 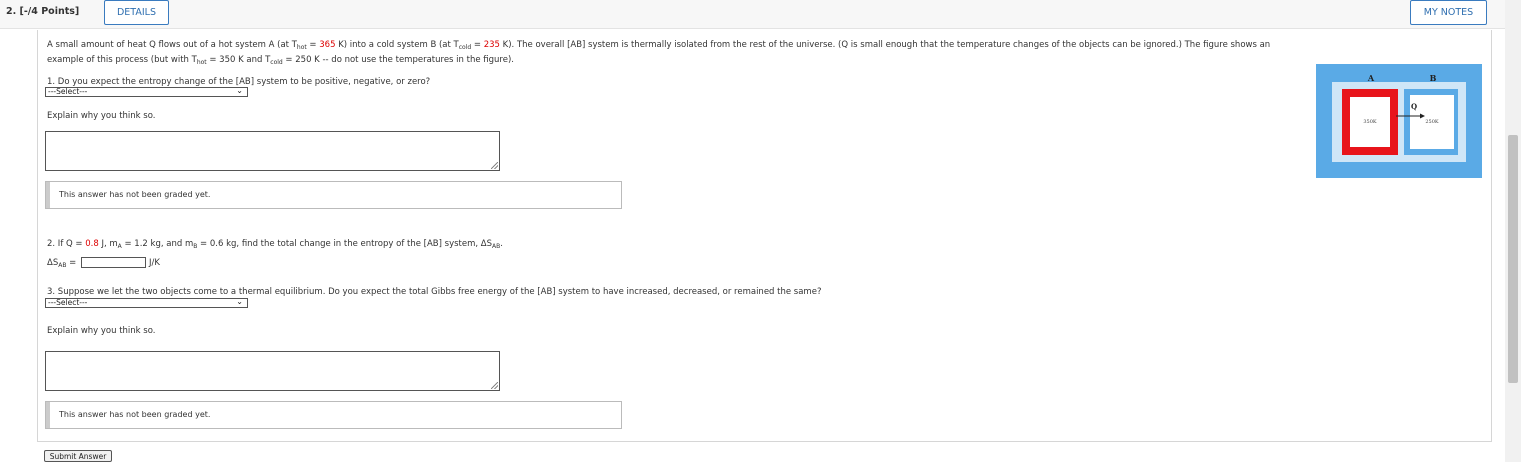 I want to click on t-hot-value: 365, so click(x=327, y=45).